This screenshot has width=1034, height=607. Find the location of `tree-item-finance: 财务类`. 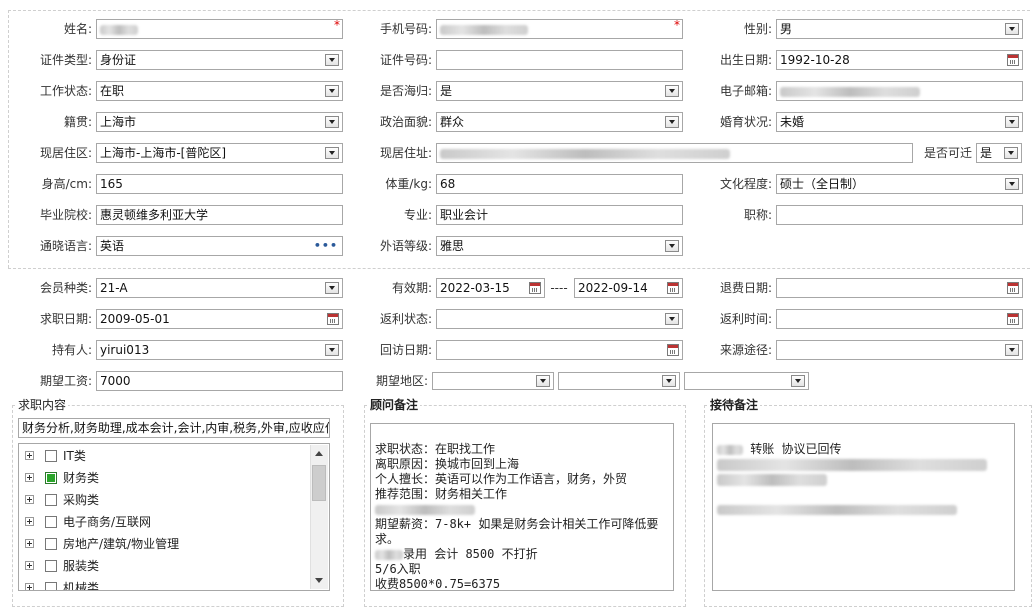

tree-item-finance: 财务类 is located at coordinates (165, 478).